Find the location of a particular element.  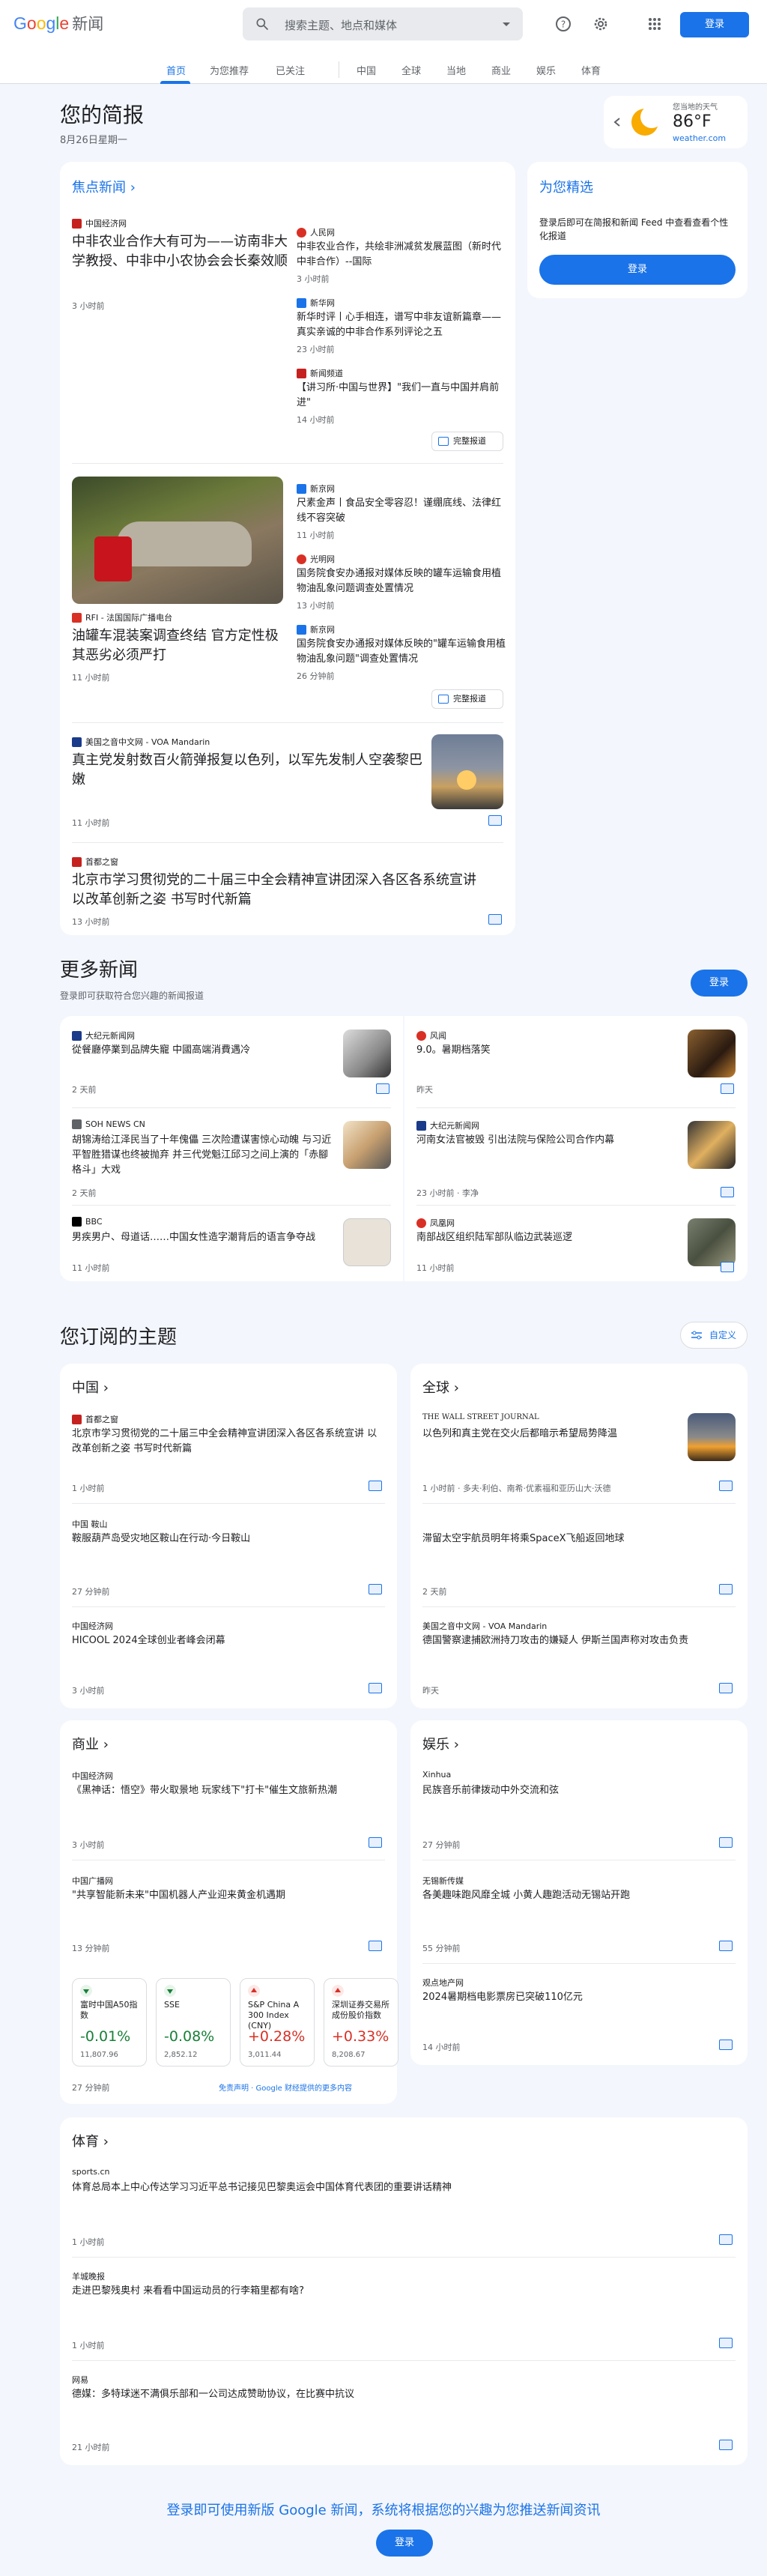

headline: 中非农业合作大有可为——访南非大学教授、中非中小农协会会长秦效顺 is located at coordinates (180, 251).